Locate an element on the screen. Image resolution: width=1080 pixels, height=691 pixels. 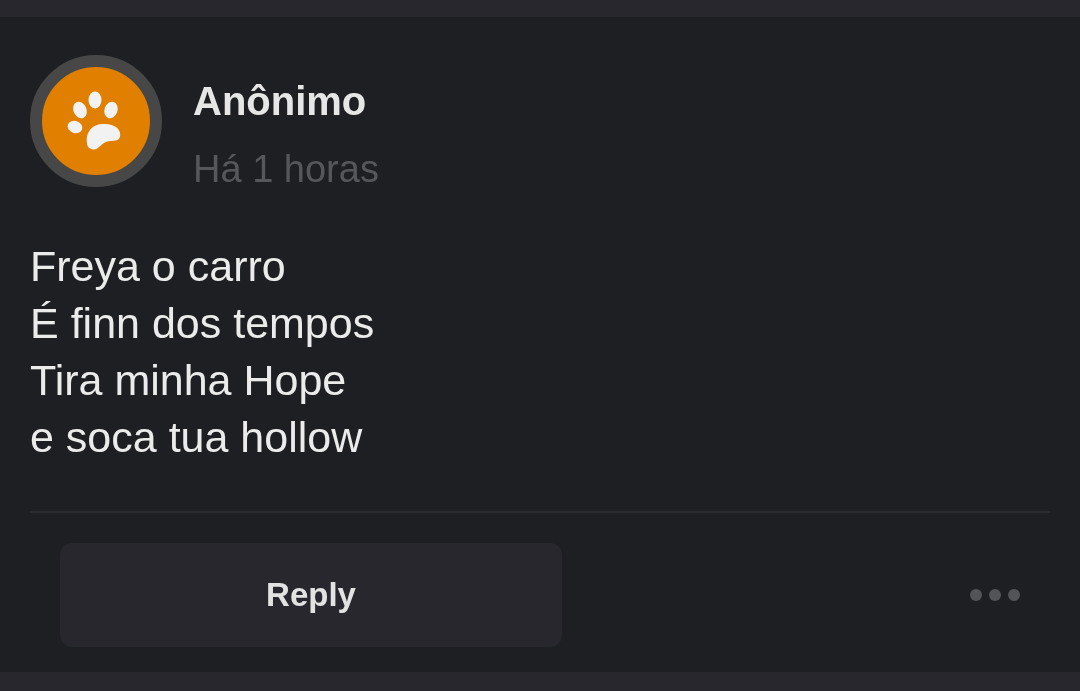
more-options-icon is located at coordinates (995, 595).